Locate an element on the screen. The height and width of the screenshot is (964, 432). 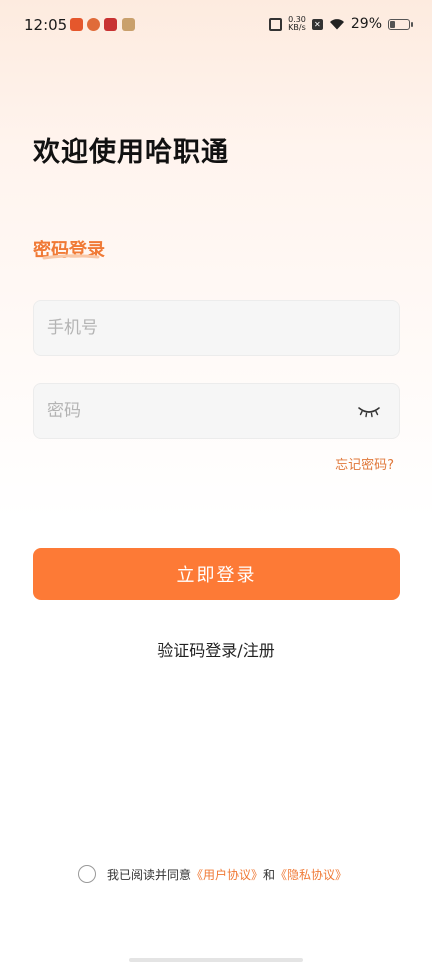
status-bar: 12:05 0.30 KB/s ✕ 29% is located at coordinates (216, 26).